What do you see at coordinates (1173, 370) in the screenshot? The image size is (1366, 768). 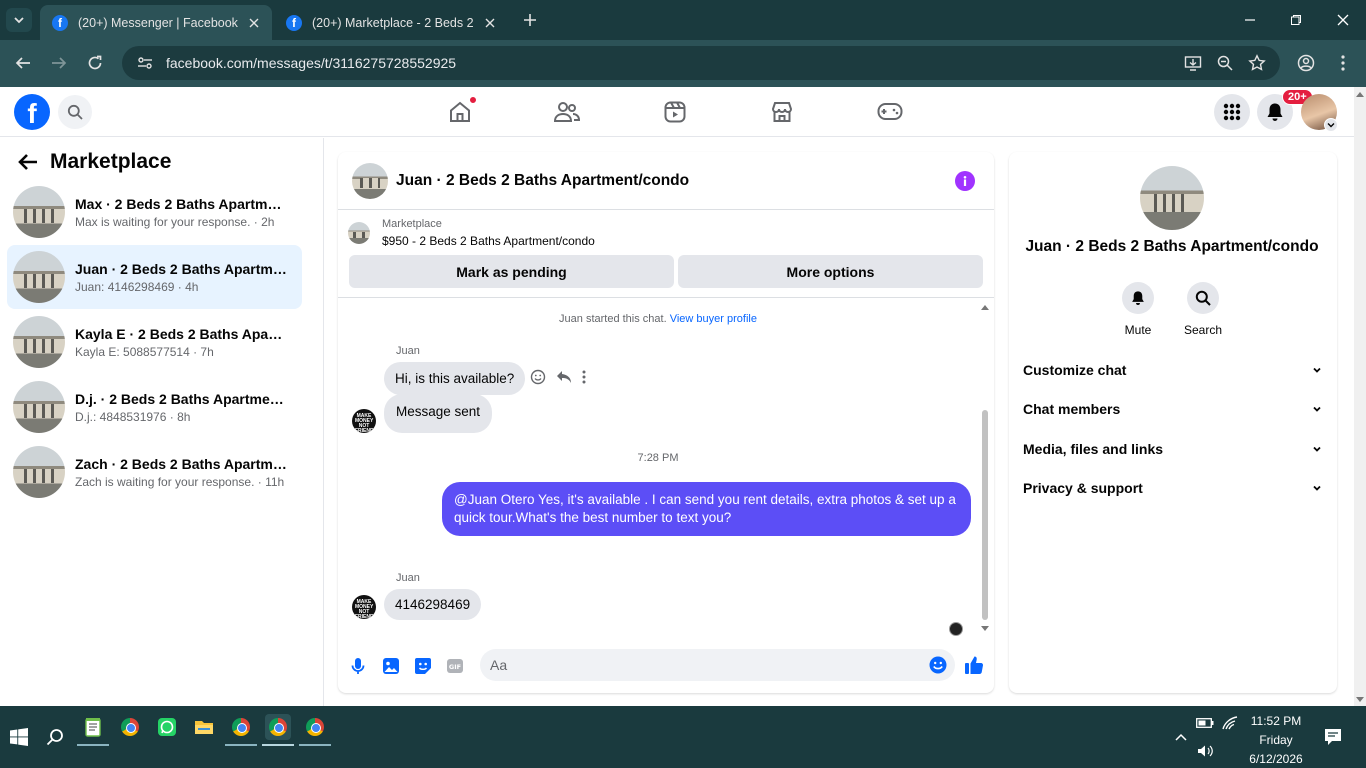 I see `customize-chat-section: Customize chat` at bounding box center [1173, 370].